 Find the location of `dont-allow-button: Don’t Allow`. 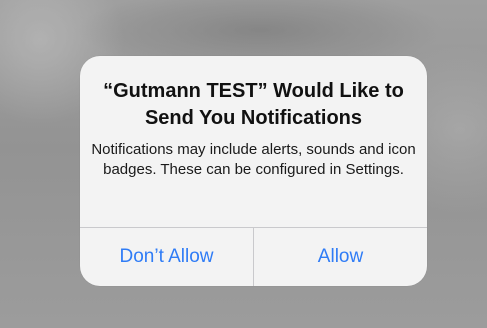

dont-allow-button: Don’t Allow is located at coordinates (166, 257).